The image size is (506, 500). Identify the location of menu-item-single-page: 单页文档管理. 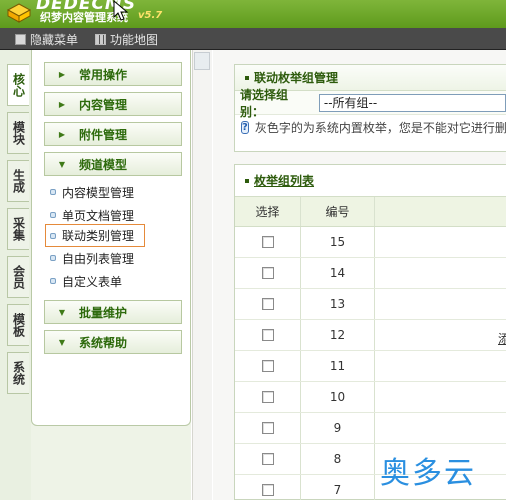
(92, 215).